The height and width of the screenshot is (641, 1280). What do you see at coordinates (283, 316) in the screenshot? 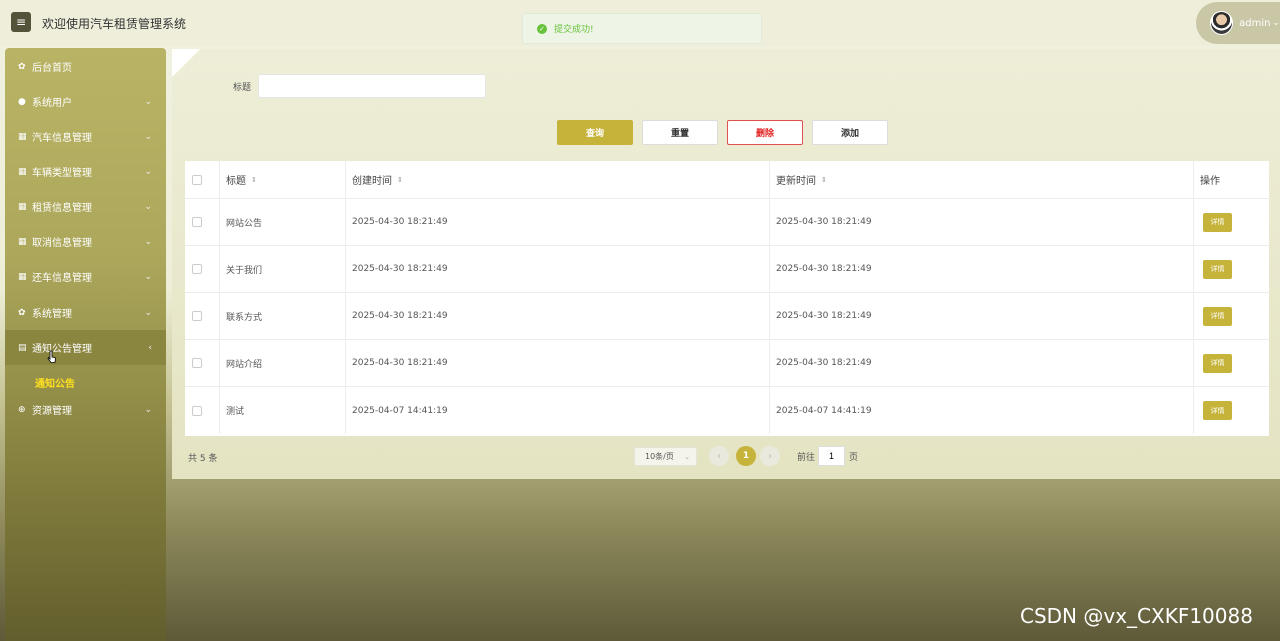
I see `row-title: 联系方式` at bounding box center [283, 316].